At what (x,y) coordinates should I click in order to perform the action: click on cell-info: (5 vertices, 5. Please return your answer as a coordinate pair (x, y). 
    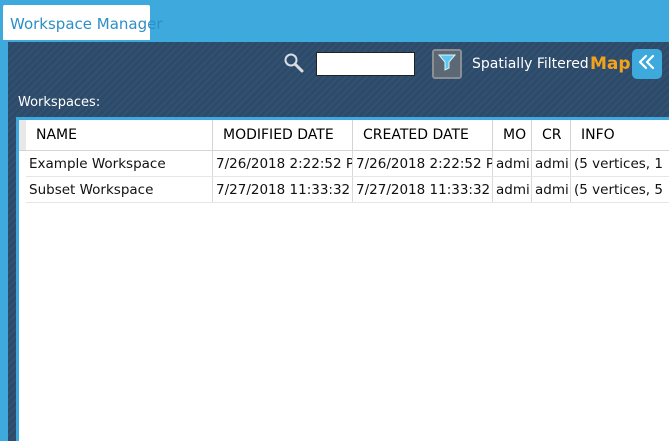
    Looking at the image, I should click on (618, 190).